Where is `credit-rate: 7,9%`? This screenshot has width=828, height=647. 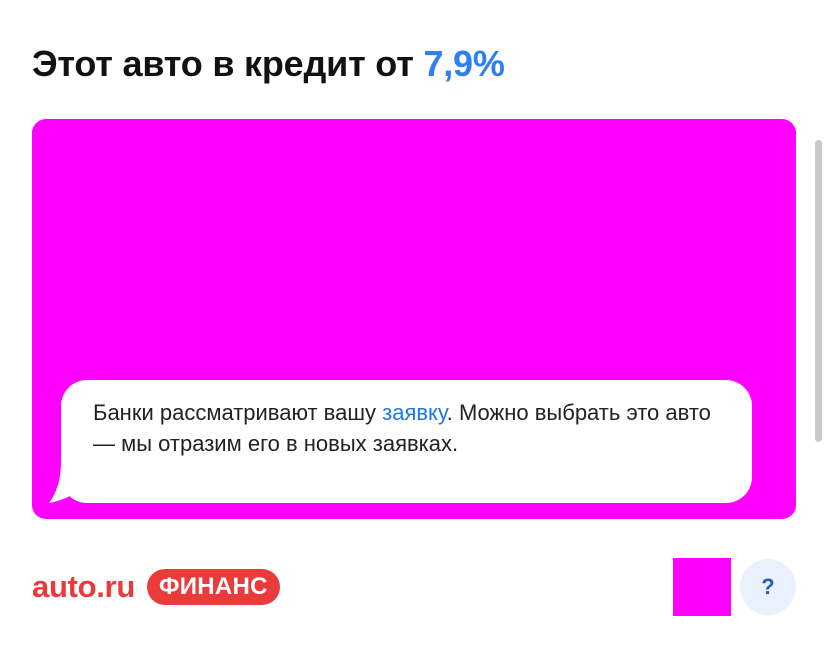
credit-rate: 7,9% is located at coordinates (464, 63).